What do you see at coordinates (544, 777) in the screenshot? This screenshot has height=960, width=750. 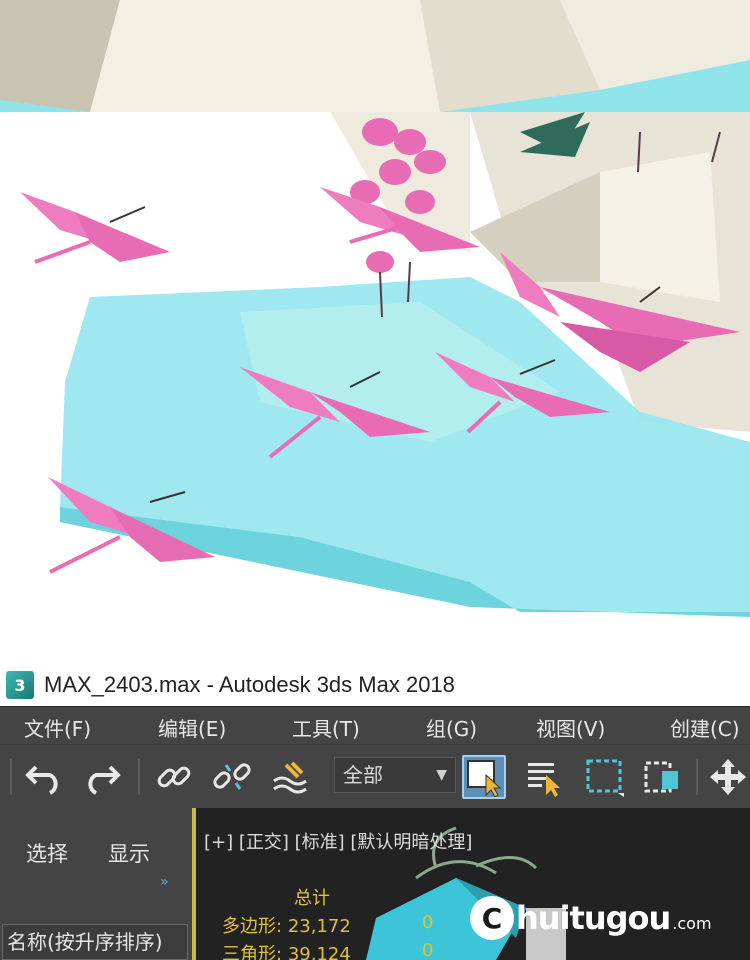 I see `select-by-name-icon` at bounding box center [544, 777].